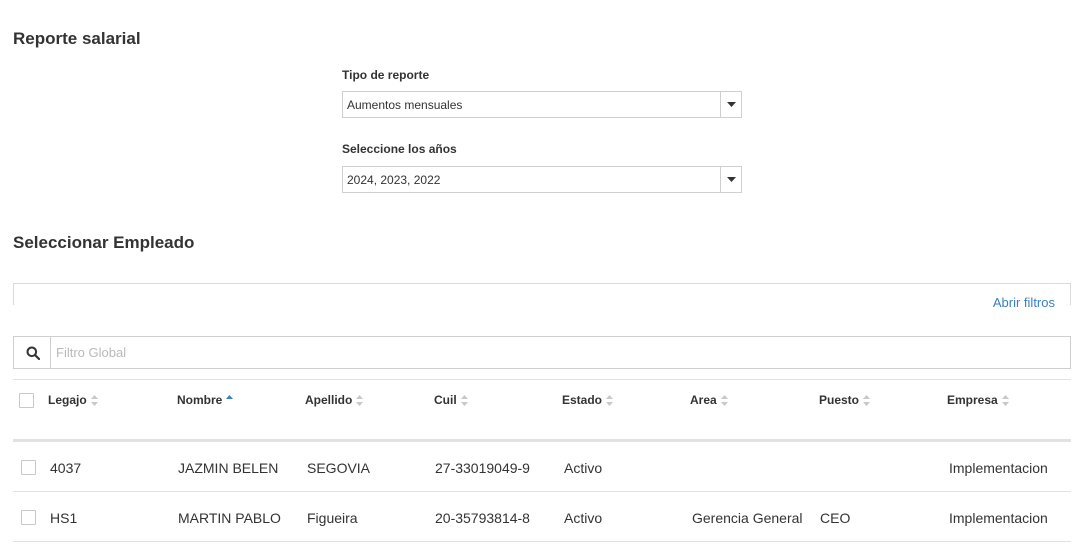  I want to click on report-type-dropdown-toggle, so click(730, 104).